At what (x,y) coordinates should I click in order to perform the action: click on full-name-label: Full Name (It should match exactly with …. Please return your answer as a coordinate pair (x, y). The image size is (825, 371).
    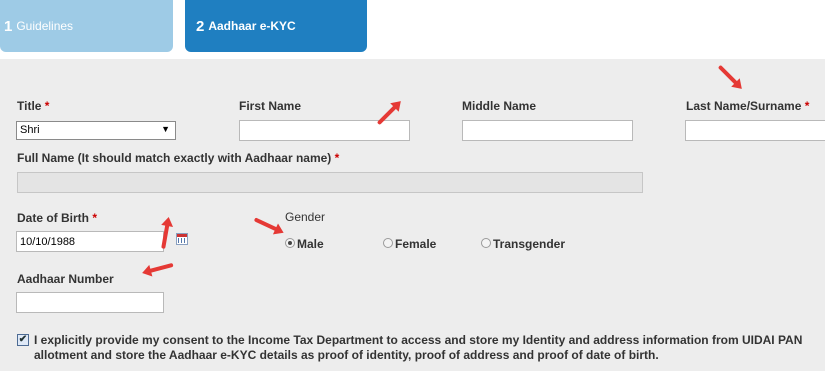
    Looking at the image, I should click on (178, 158).